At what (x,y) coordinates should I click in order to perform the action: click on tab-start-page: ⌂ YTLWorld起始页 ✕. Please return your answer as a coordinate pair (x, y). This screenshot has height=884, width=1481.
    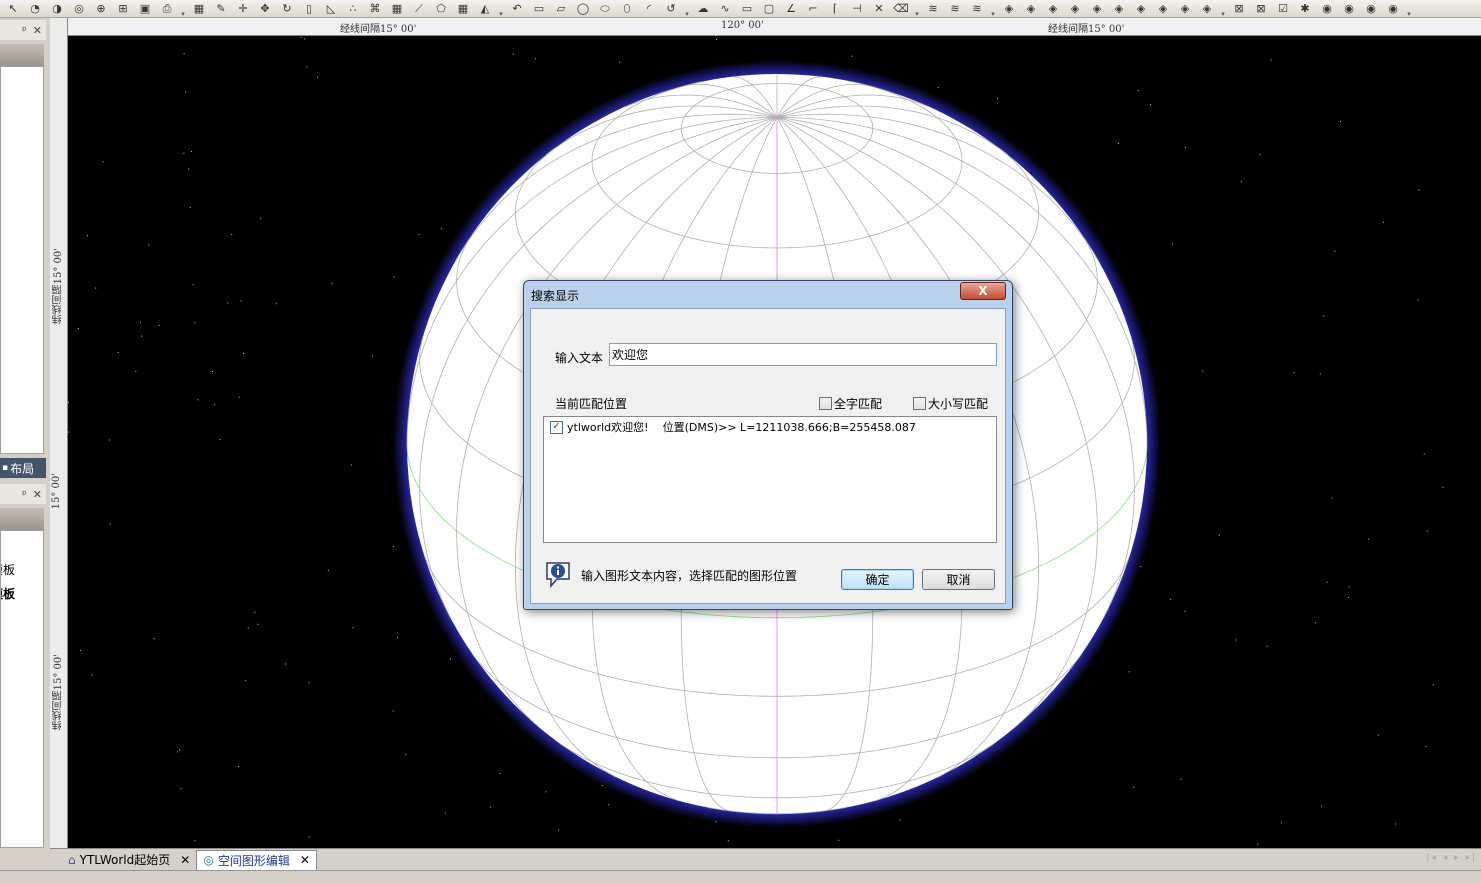
    Looking at the image, I should click on (129, 860).